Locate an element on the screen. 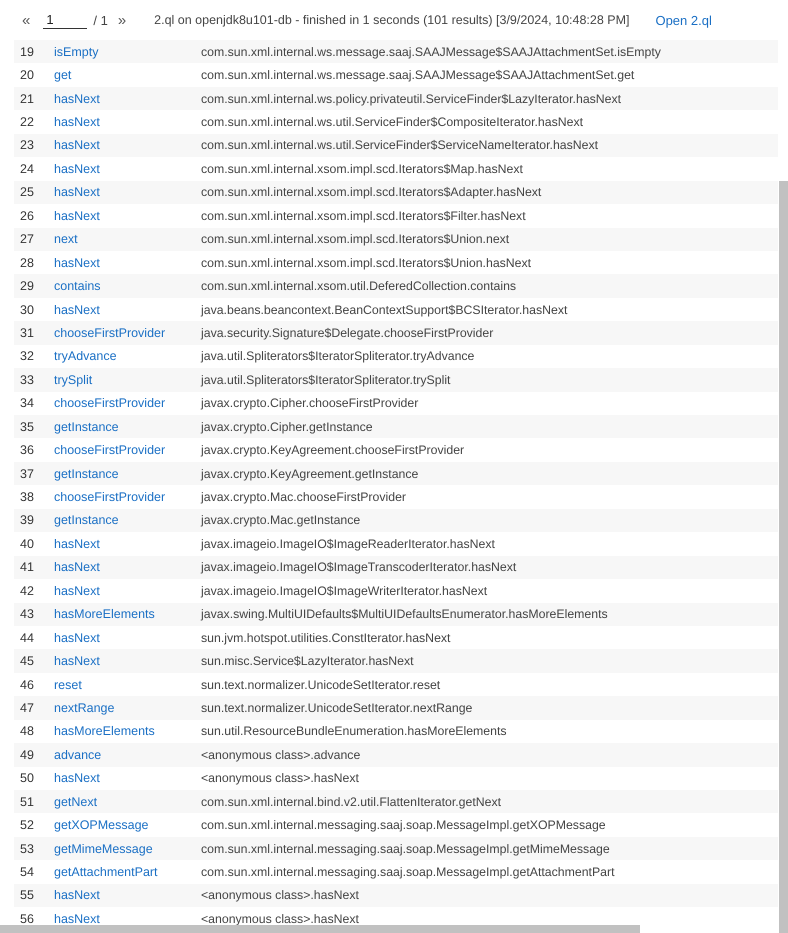 The image size is (788, 933). method-path: com.sun.xml.internal.xsom.impl.scd.Iterators$Union.next is located at coordinates (355, 239).